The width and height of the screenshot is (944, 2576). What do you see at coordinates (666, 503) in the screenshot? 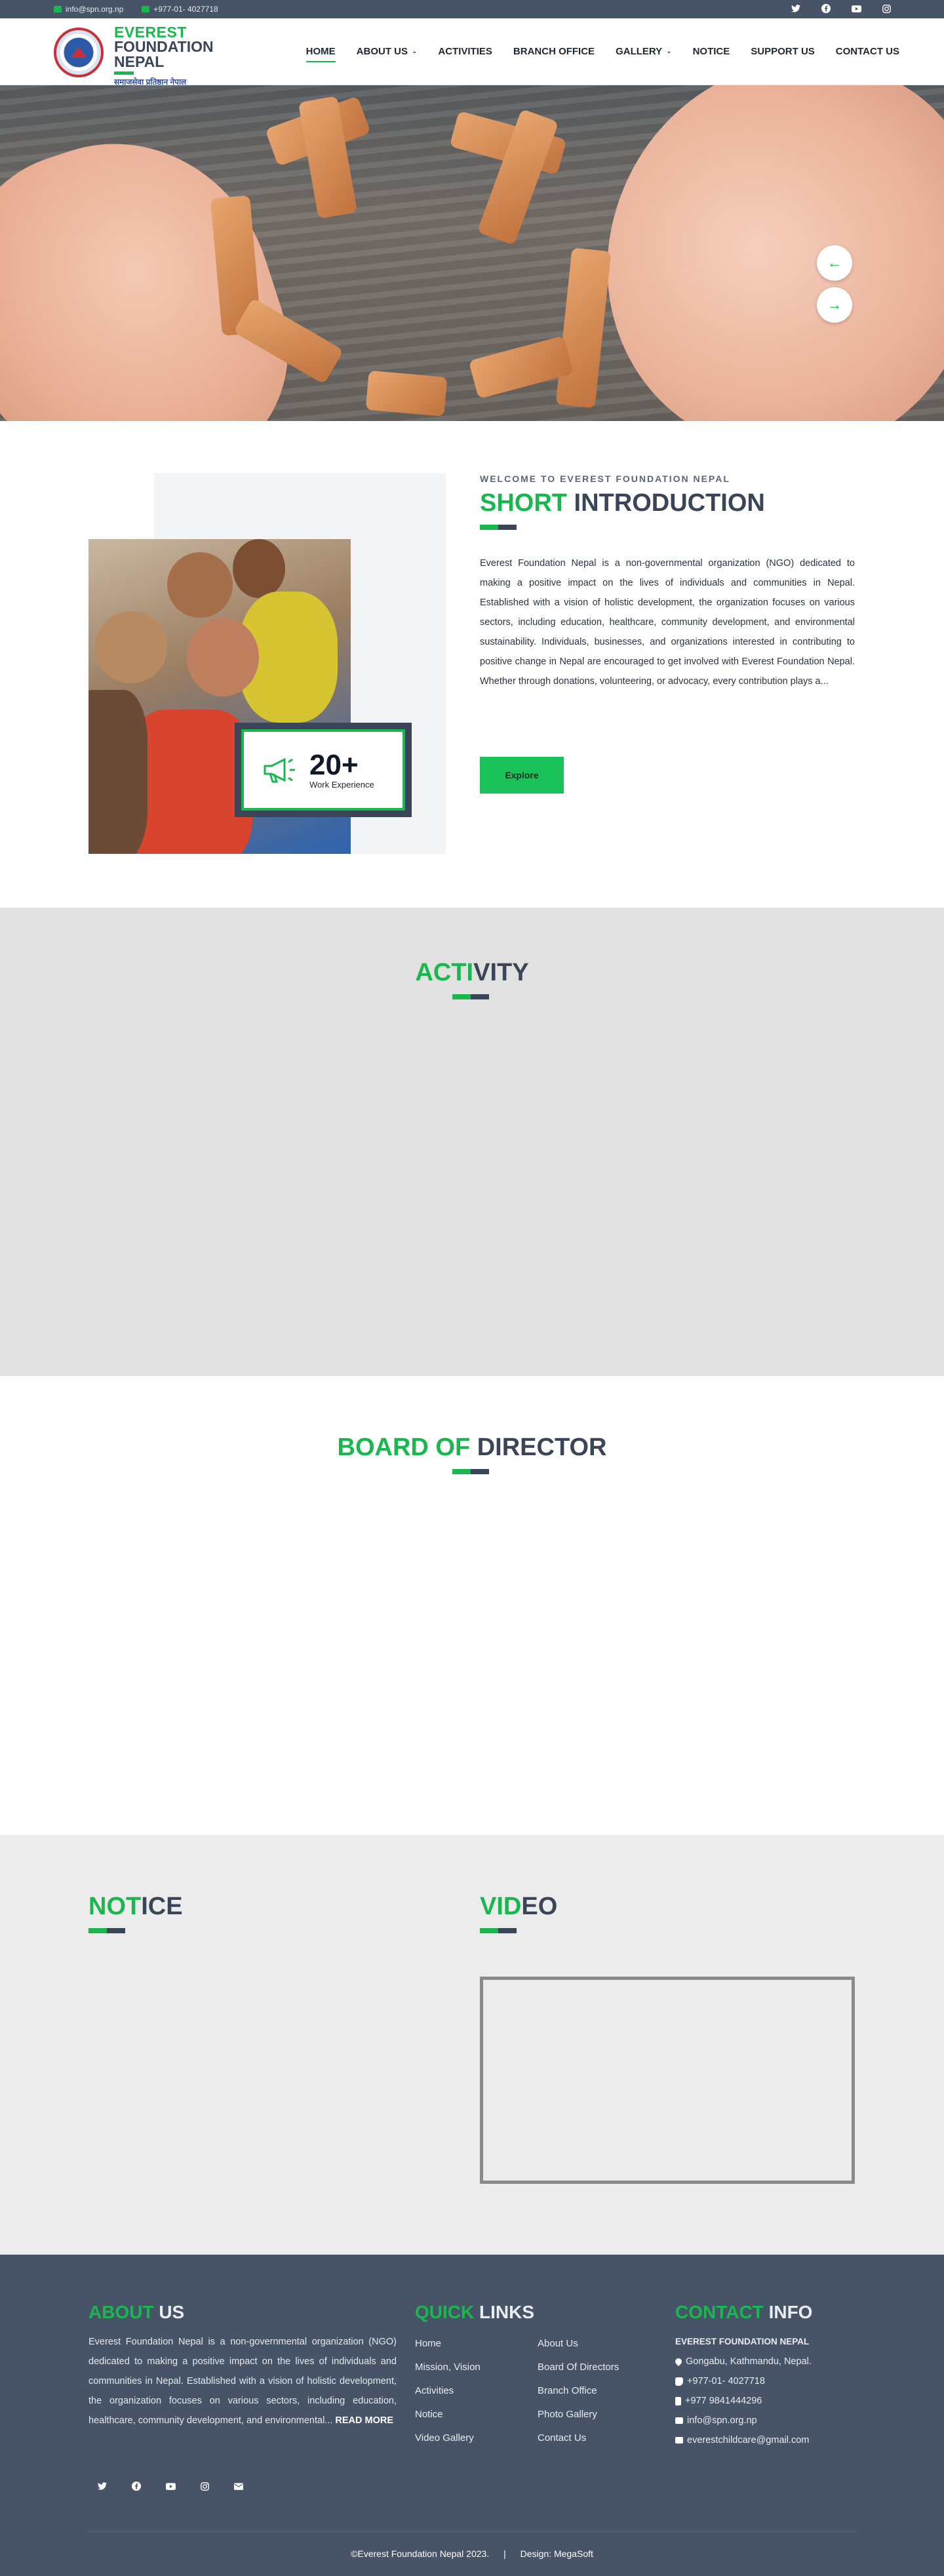
I see `intro-title-dark: INTRODUCTION` at bounding box center [666, 503].